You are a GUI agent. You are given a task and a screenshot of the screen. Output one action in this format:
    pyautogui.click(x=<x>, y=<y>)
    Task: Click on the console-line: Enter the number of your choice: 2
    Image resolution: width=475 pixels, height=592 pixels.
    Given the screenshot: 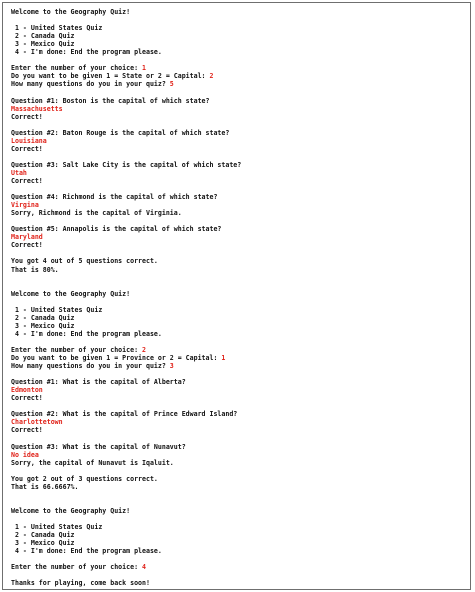 What is the action you would take?
    pyautogui.click(x=126, y=350)
    